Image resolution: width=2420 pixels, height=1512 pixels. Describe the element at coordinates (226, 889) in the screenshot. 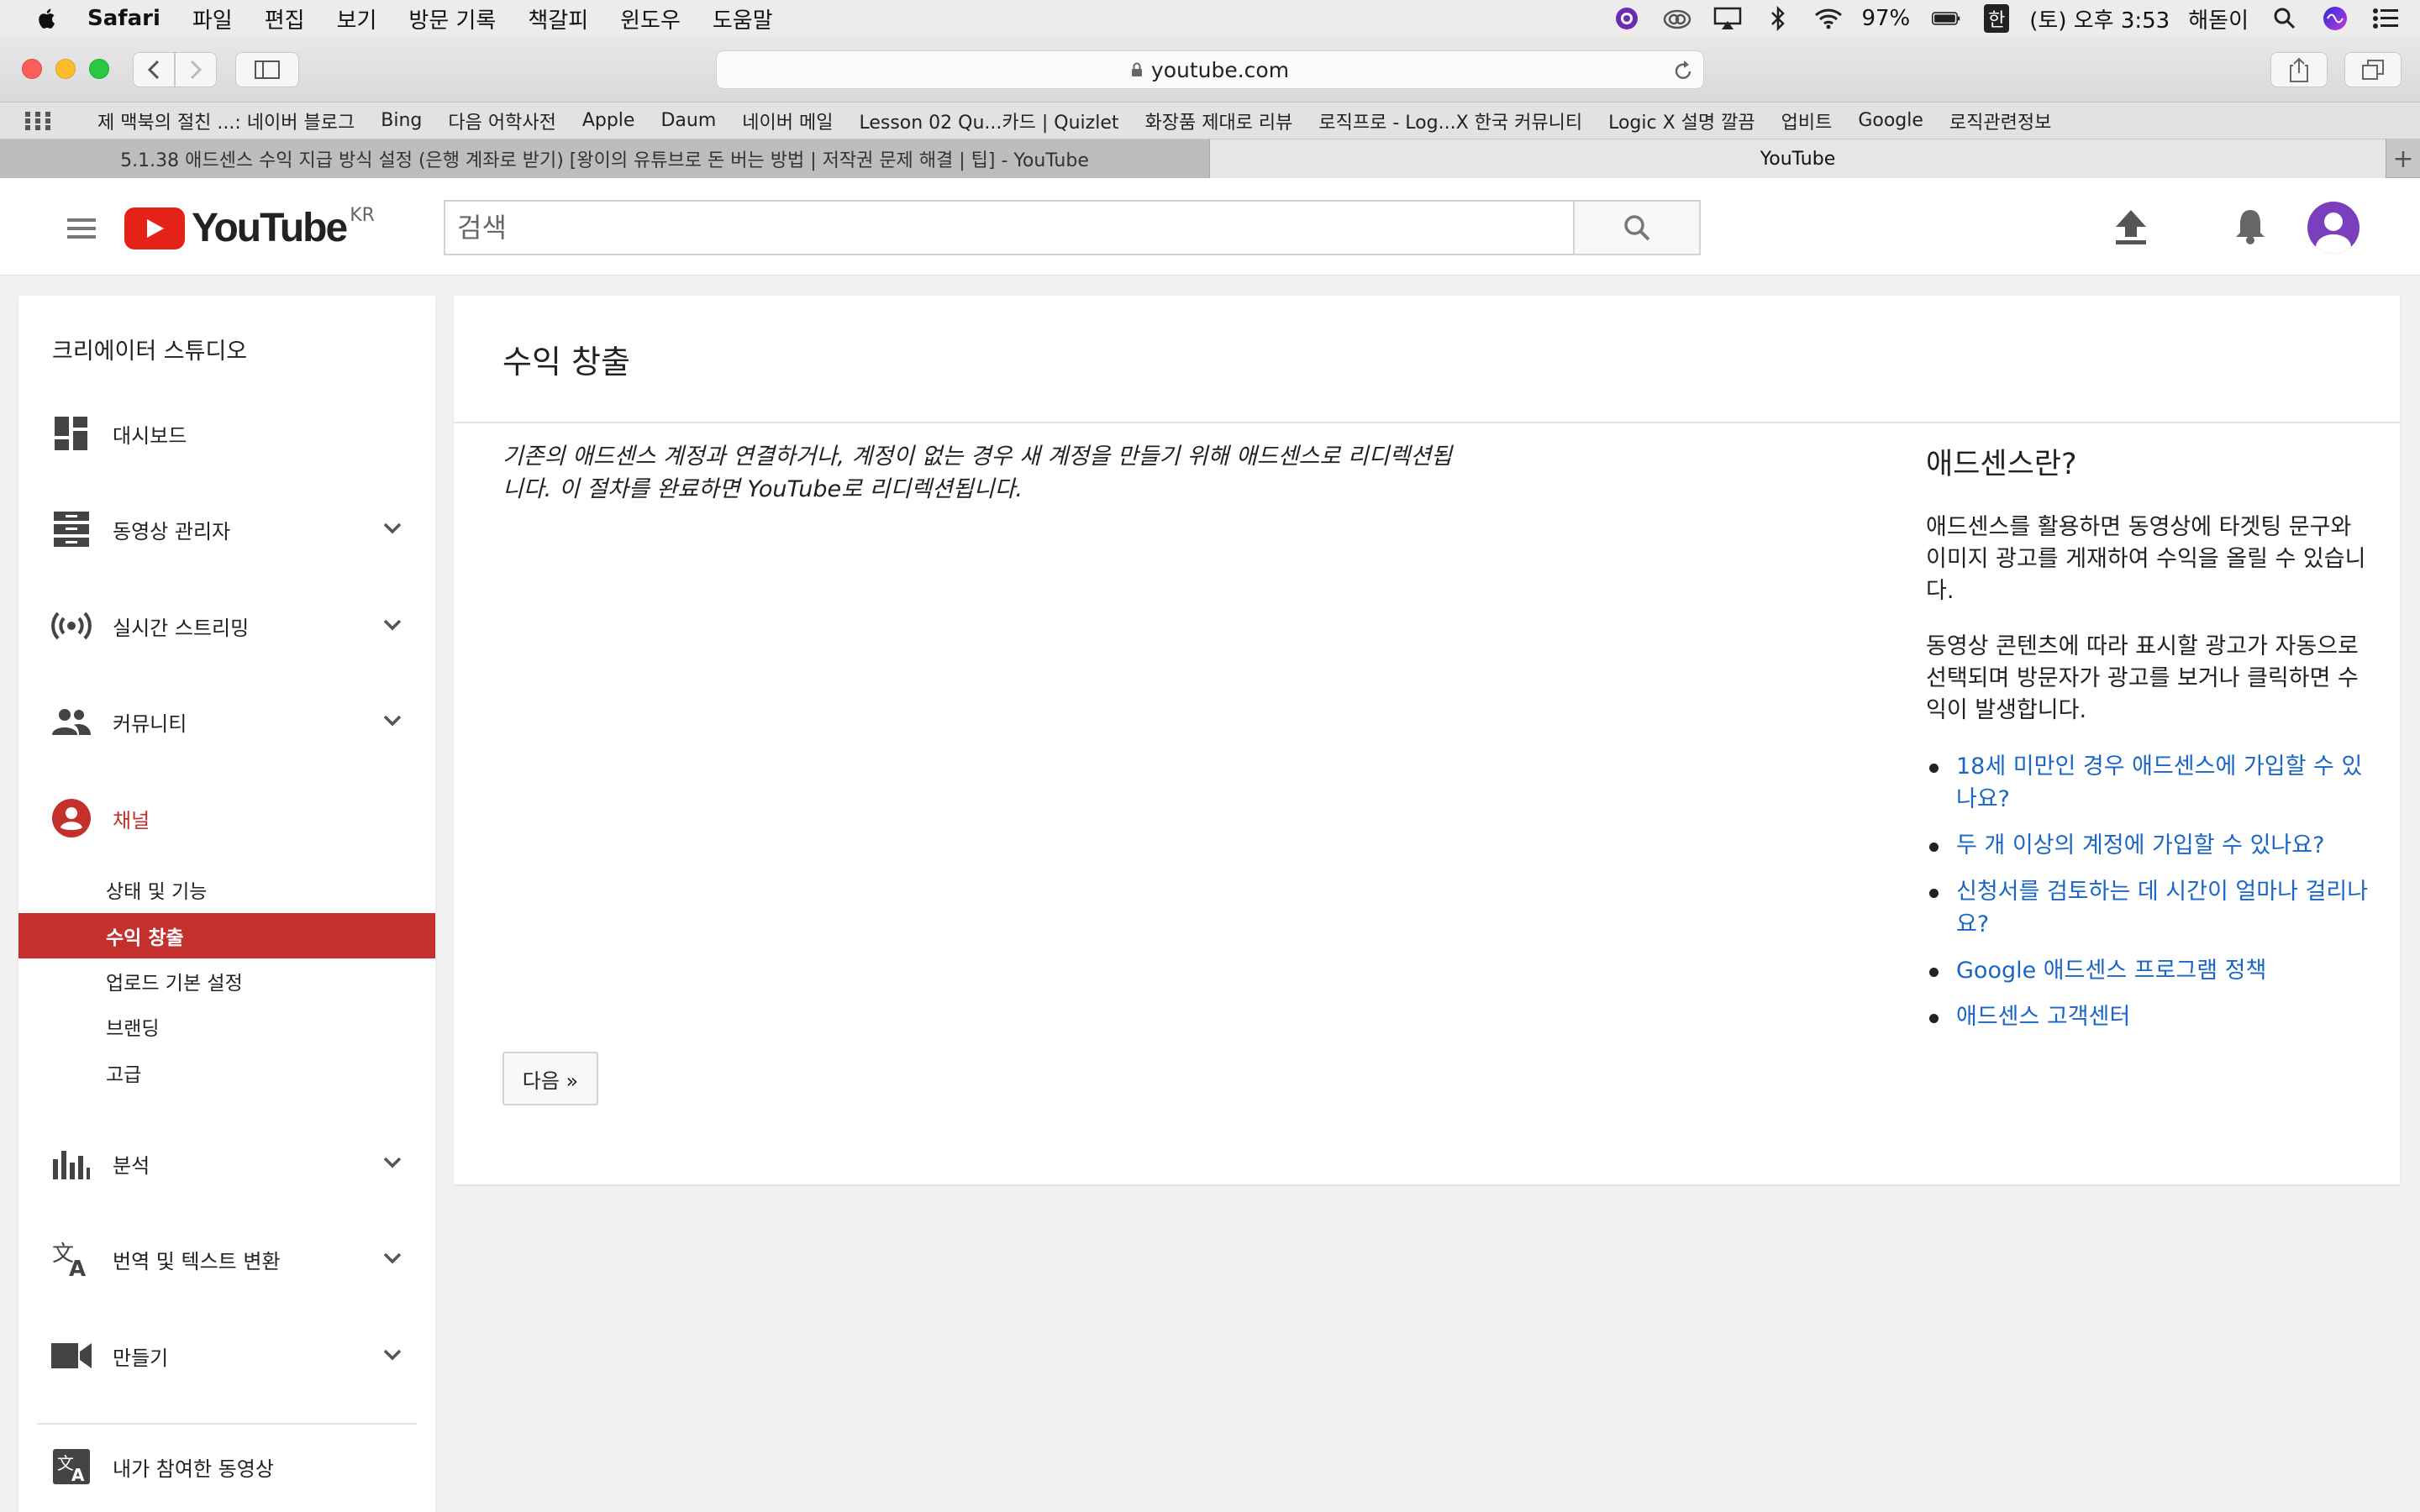

I see `sidebar-subitem-status: 상태 및 기능` at that location.